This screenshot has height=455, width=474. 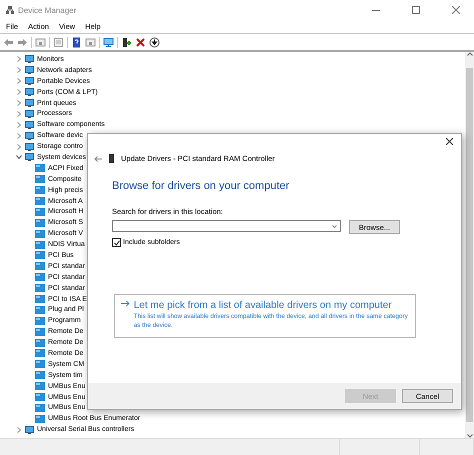 What do you see at coordinates (116, 242) in the screenshot?
I see `checkbox` at bounding box center [116, 242].